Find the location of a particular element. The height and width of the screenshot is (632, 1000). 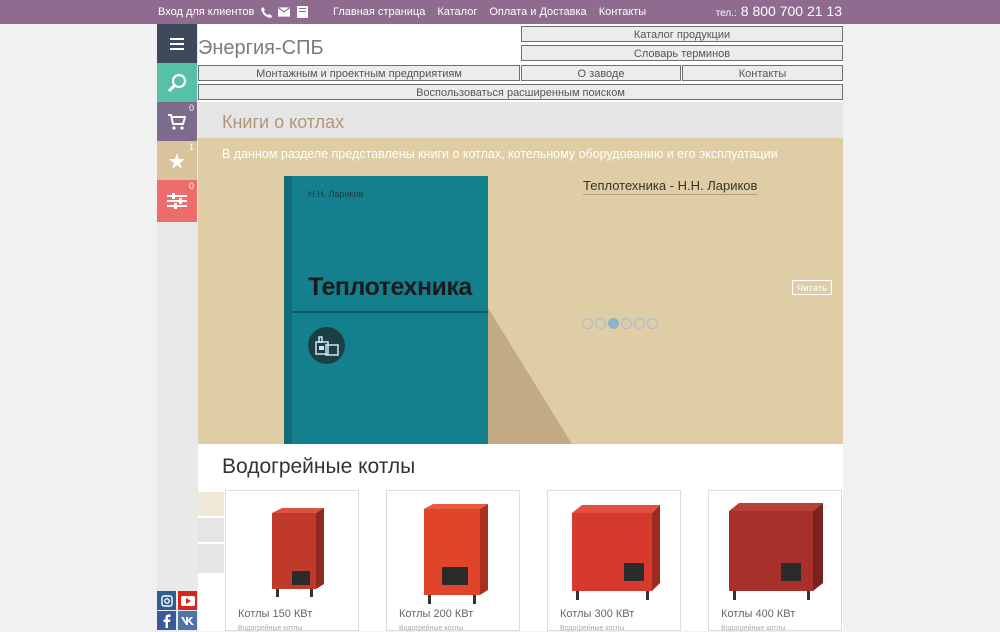

cart-icon is located at coordinates (177, 121).